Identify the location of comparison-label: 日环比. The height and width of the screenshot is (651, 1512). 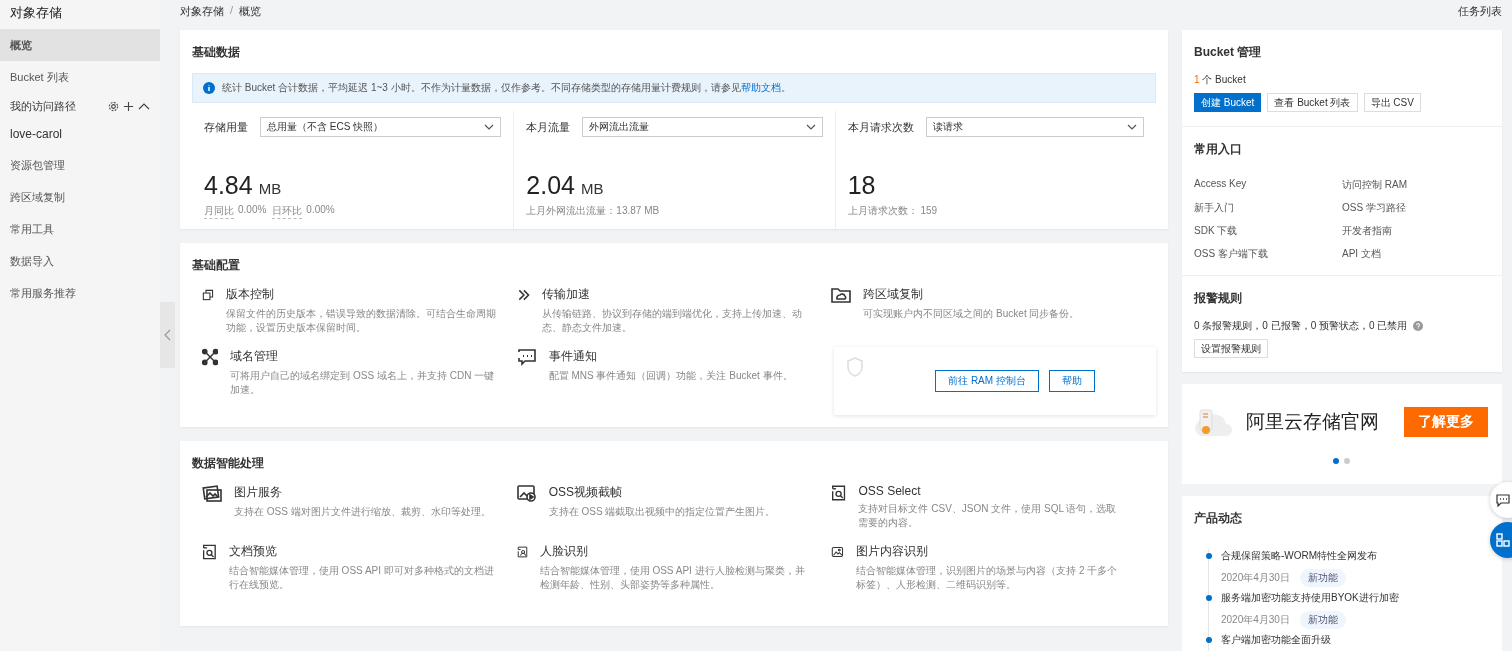
(287, 211).